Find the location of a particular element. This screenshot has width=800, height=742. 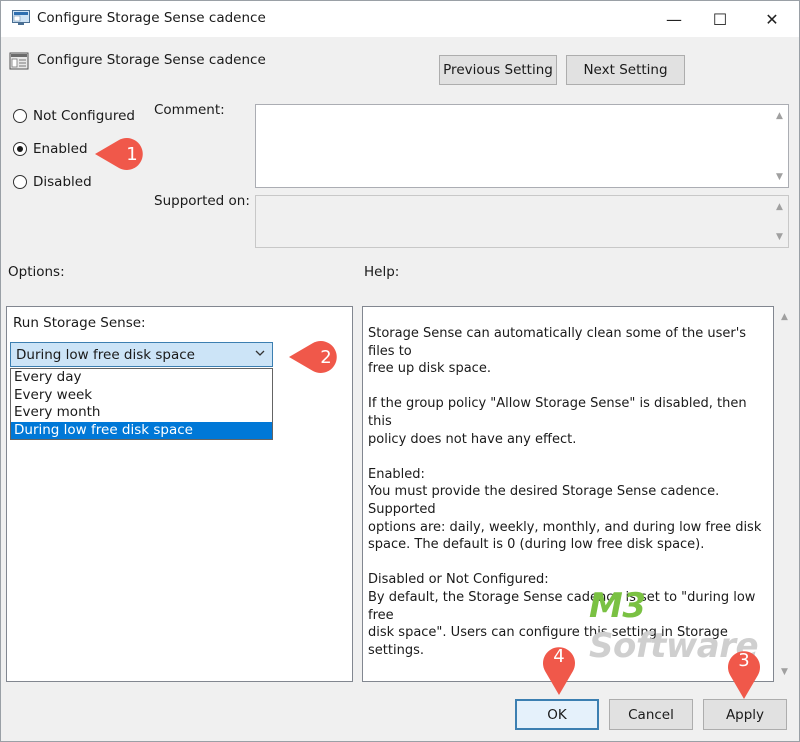

radio-not-configured: Not Configured is located at coordinates (74, 116).